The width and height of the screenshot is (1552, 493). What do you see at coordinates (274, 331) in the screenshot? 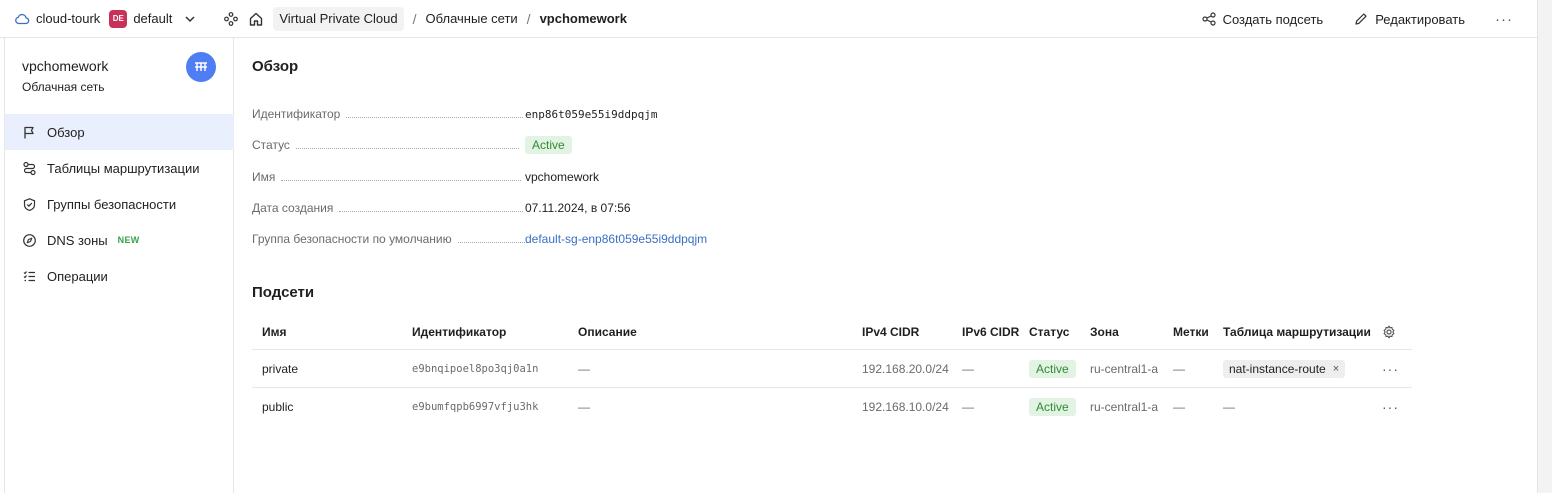
I see `column-header: Имя` at bounding box center [274, 331].